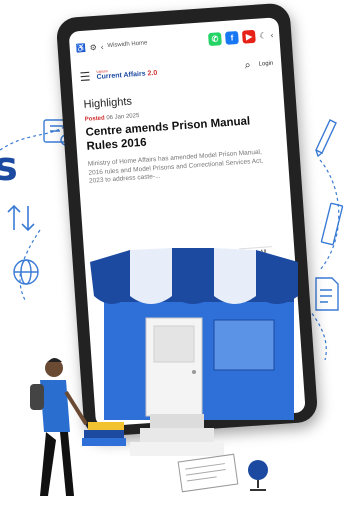  I want to click on student-illustration, so click(59, 427).